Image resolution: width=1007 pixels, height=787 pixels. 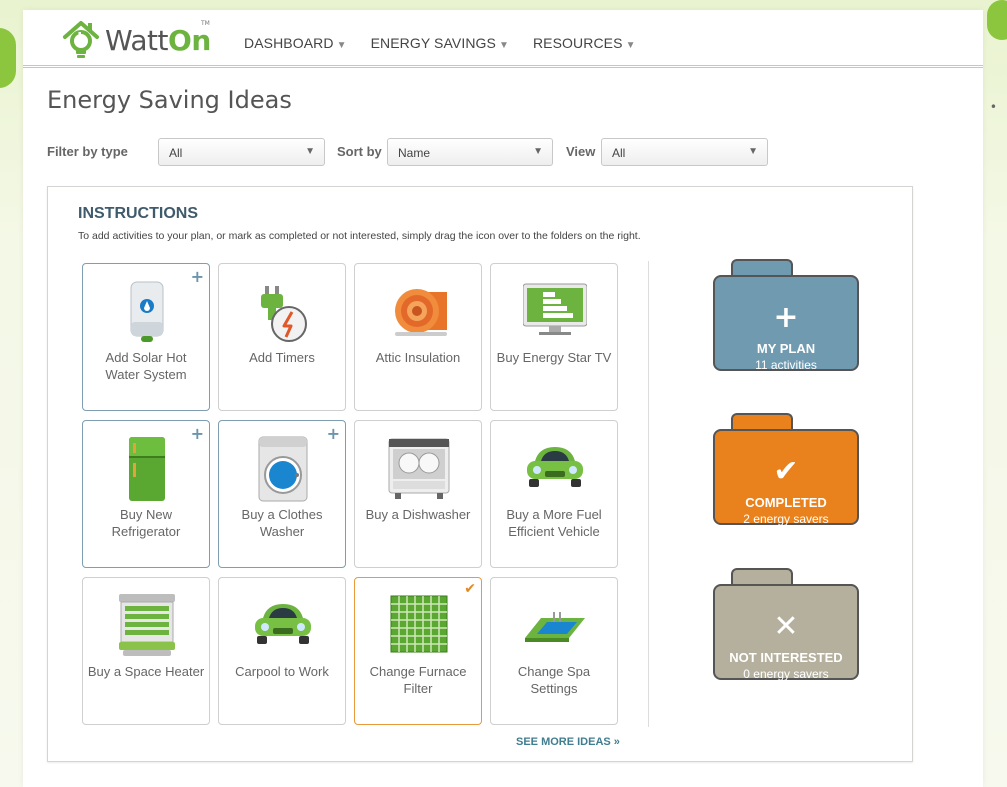 What do you see at coordinates (147, 311) in the screenshot?
I see `water-heater-icon` at bounding box center [147, 311].